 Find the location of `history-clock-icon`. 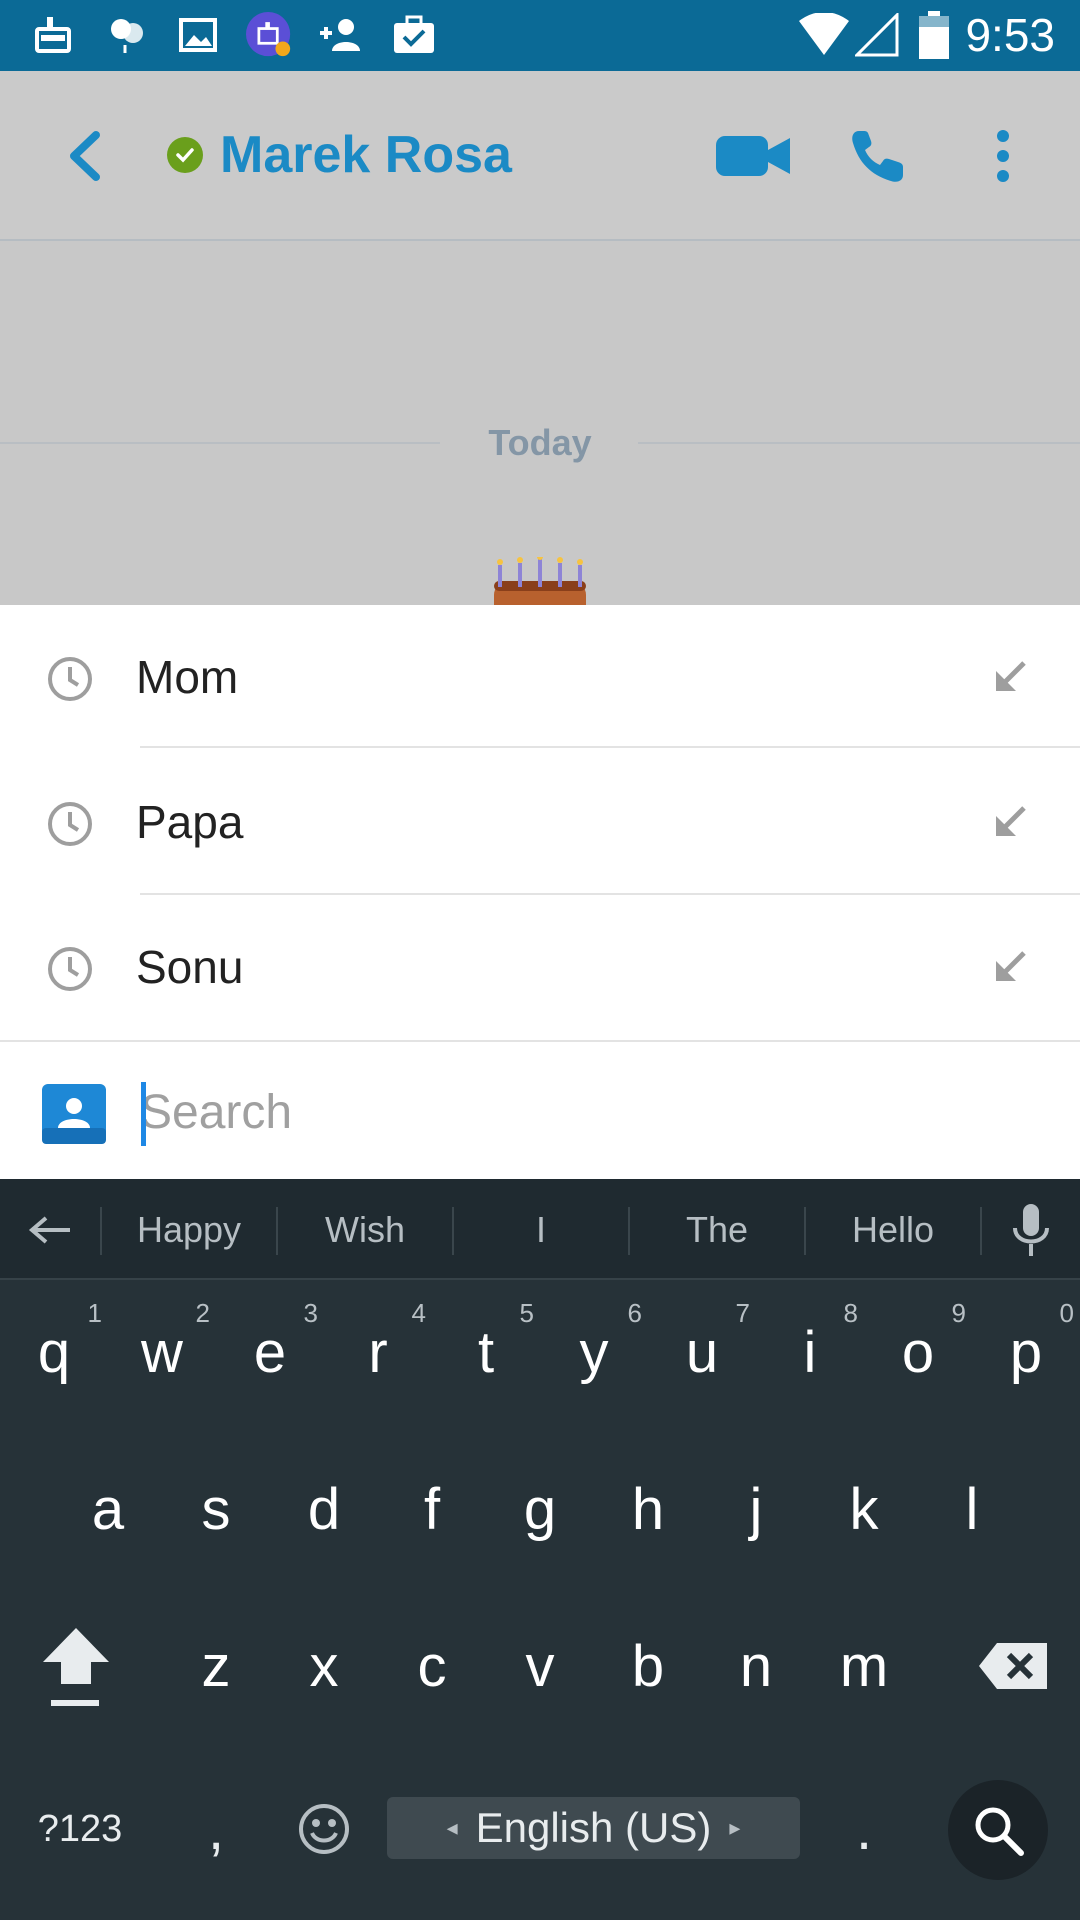

history-clock-icon is located at coordinates (70, 679).